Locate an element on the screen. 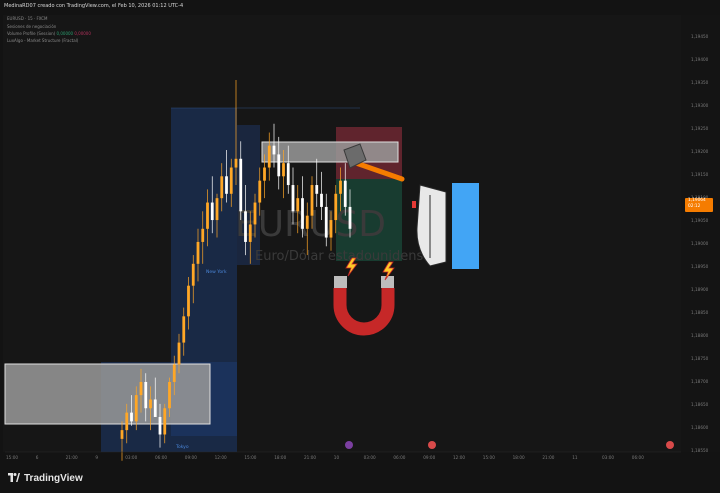  time-tick: 11 is located at coordinates (575, 457).